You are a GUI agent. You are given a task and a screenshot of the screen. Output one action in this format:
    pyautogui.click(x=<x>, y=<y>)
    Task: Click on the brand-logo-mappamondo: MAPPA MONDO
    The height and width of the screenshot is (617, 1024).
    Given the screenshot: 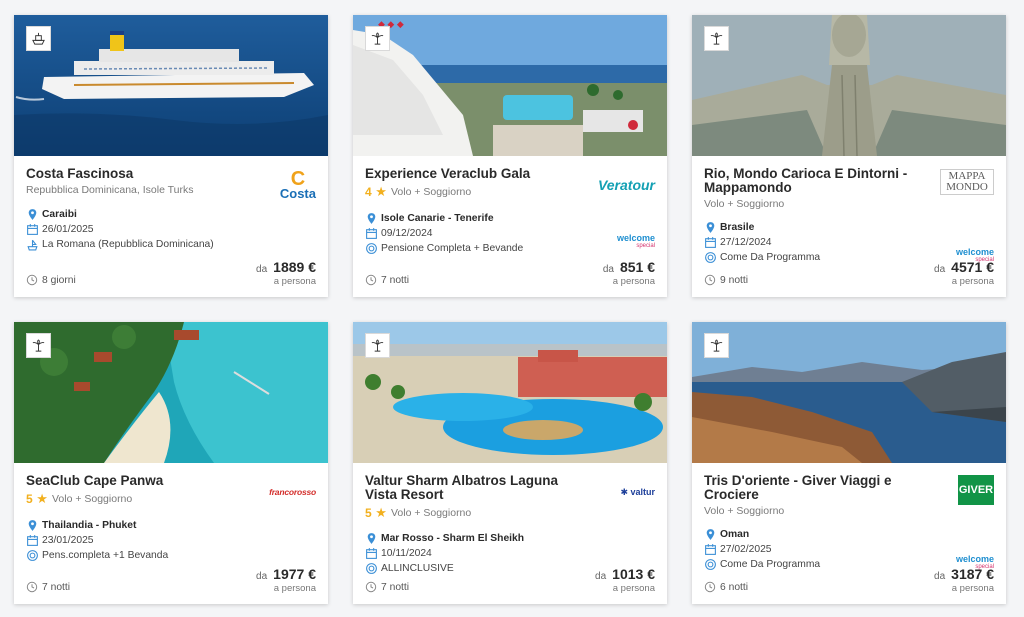 What is the action you would take?
    pyautogui.click(x=954, y=182)
    